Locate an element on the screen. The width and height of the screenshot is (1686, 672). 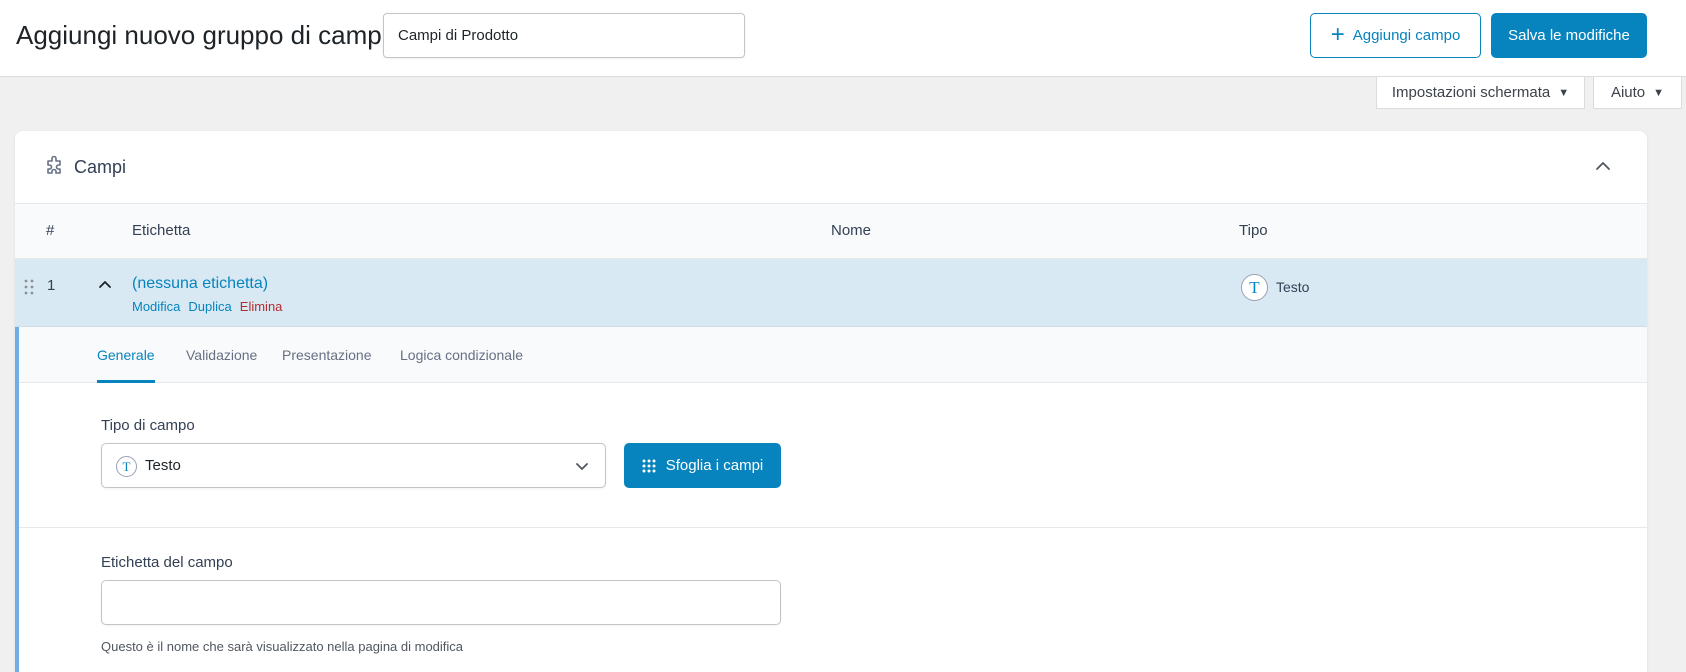
field-row-actions: Modifica Duplica Elimina is located at coordinates (207, 306).